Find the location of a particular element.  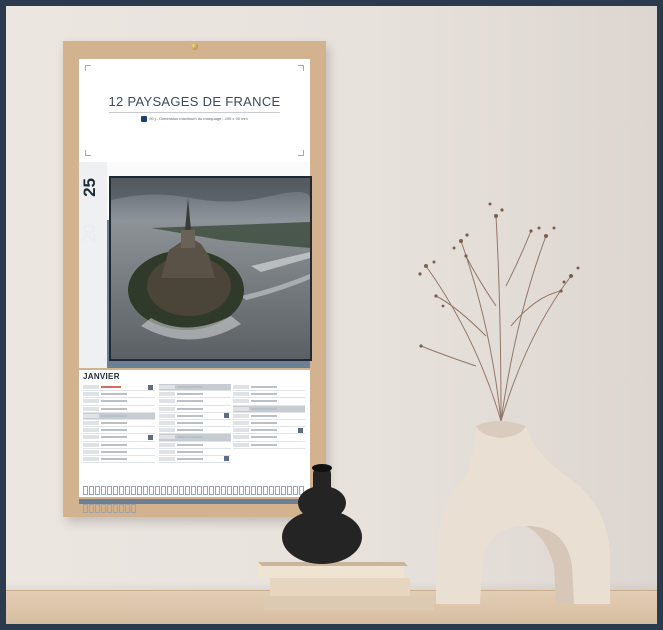

book-stack is located at coordinates (346, 586).